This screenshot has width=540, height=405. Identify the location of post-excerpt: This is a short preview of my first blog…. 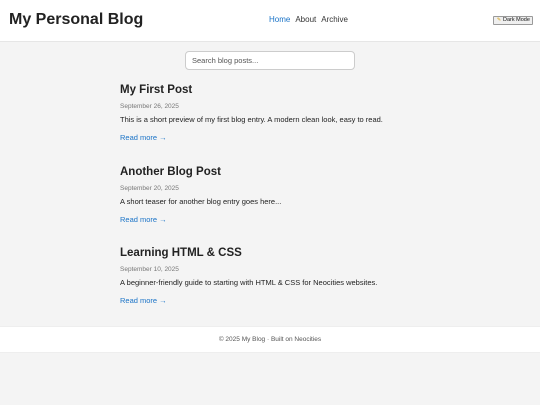
(251, 119).